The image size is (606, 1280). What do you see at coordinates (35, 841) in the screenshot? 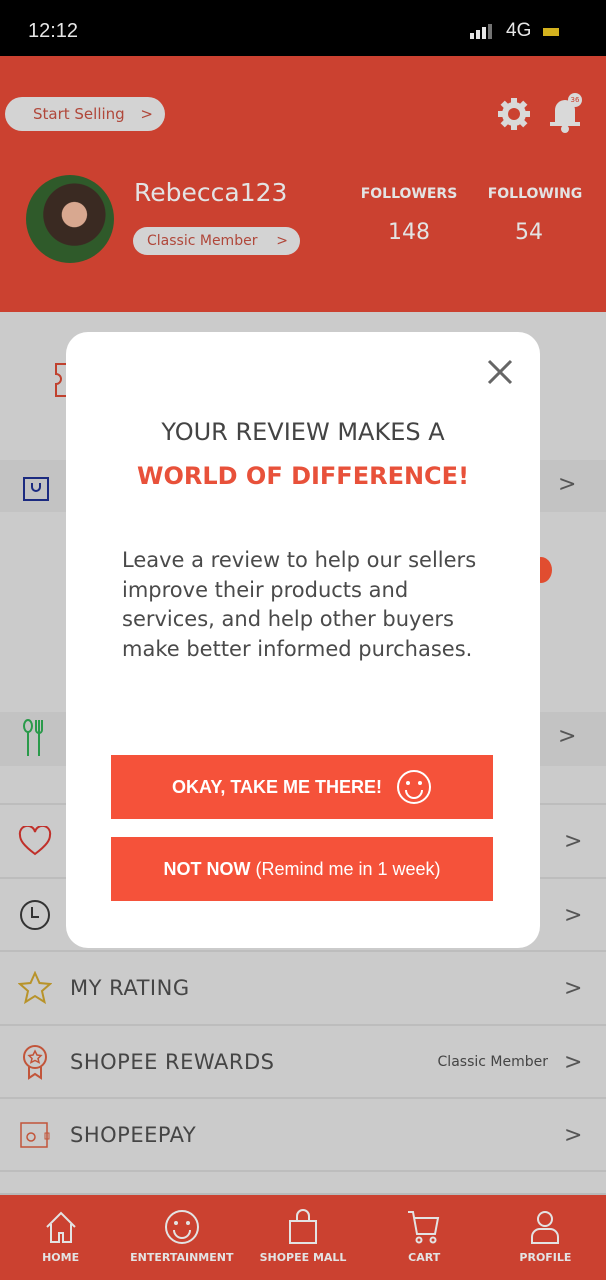
I see `heart-icon` at bounding box center [35, 841].